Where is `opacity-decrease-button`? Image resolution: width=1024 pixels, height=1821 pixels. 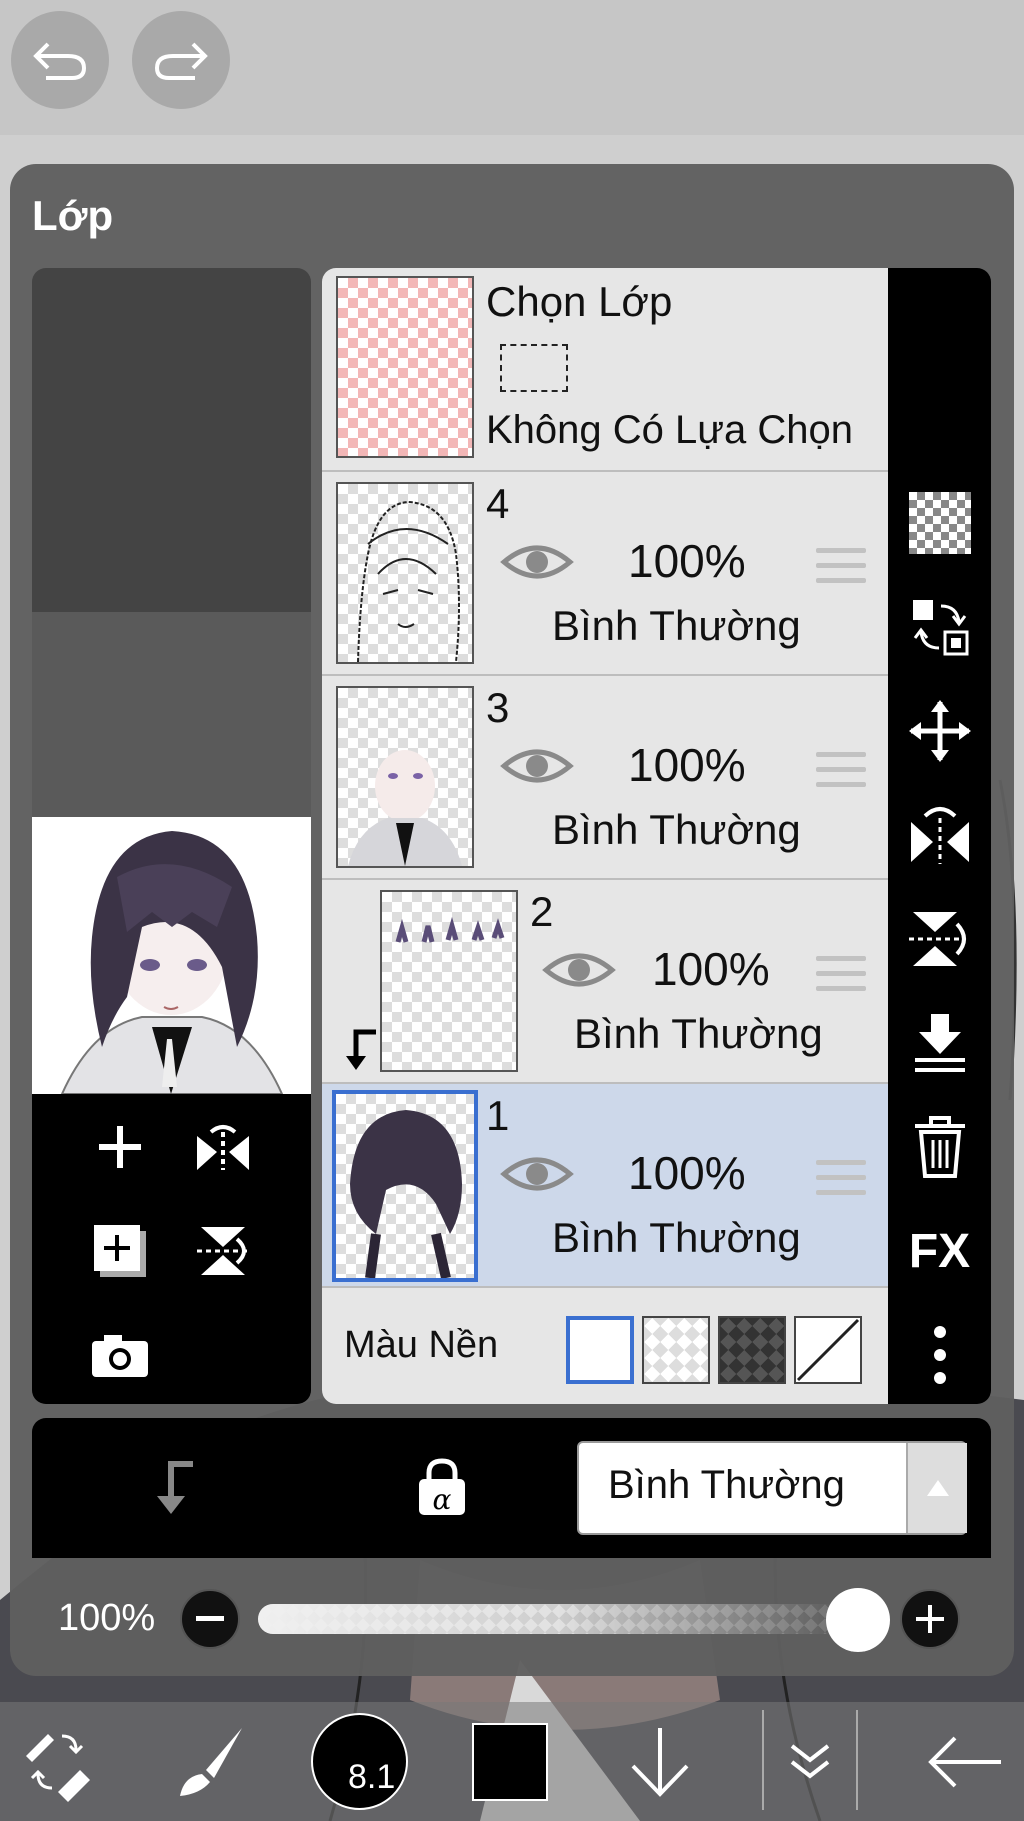
opacity-decrease-button is located at coordinates (210, 1619).